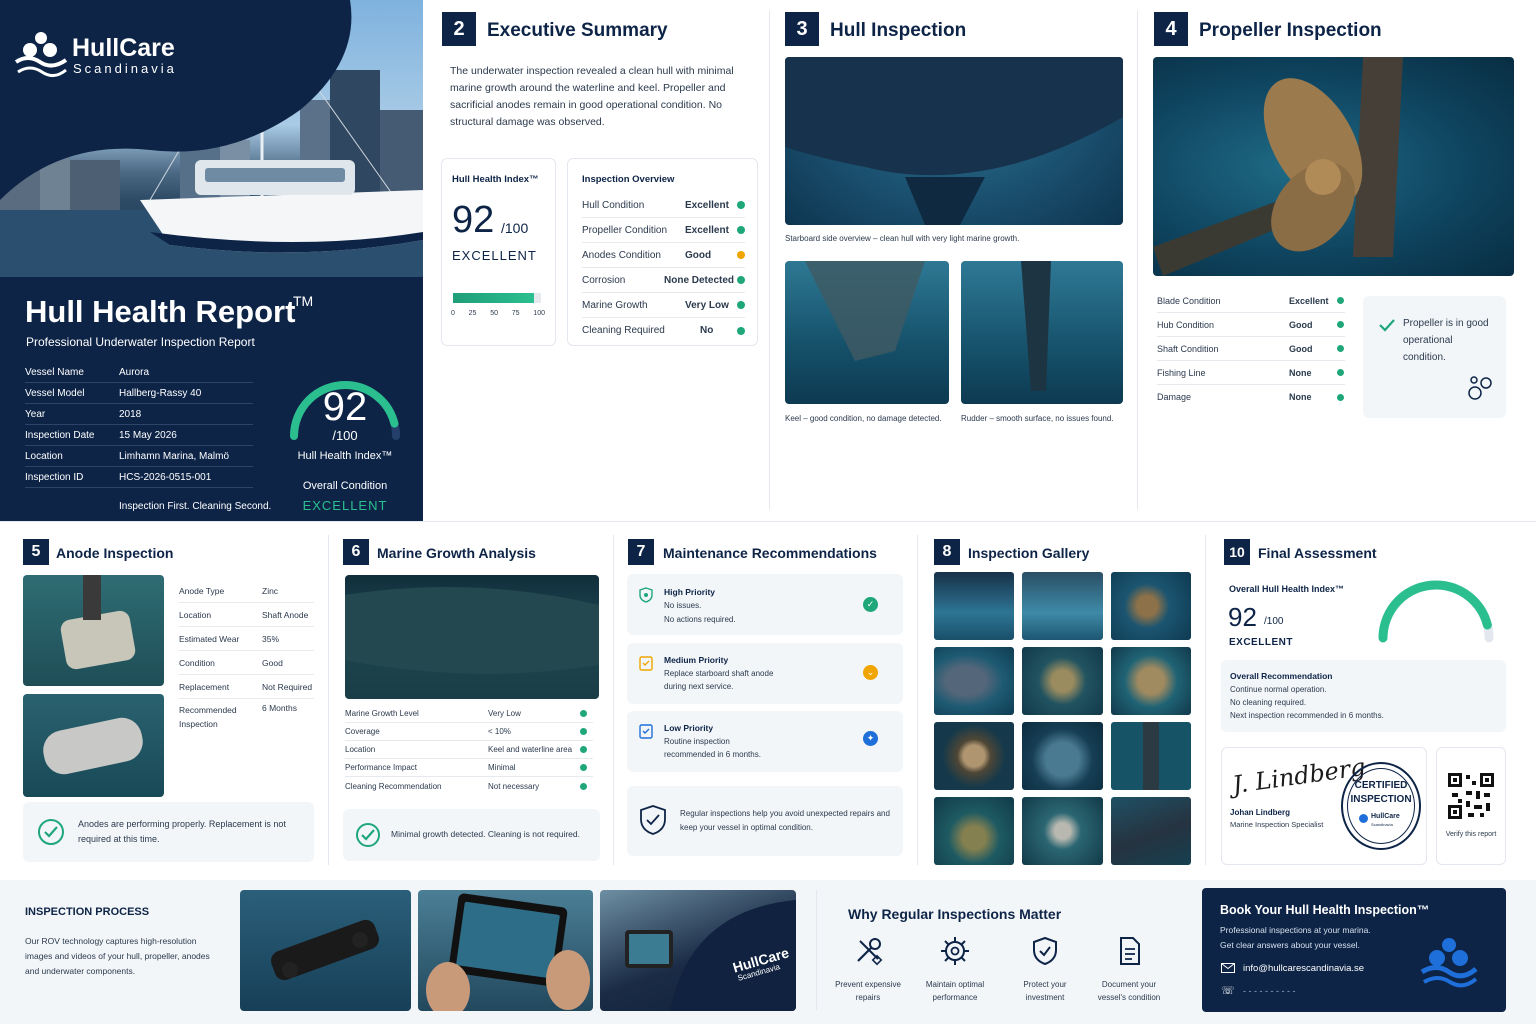  I want to click on priority-line2: recommended in 6 months., so click(712, 754).